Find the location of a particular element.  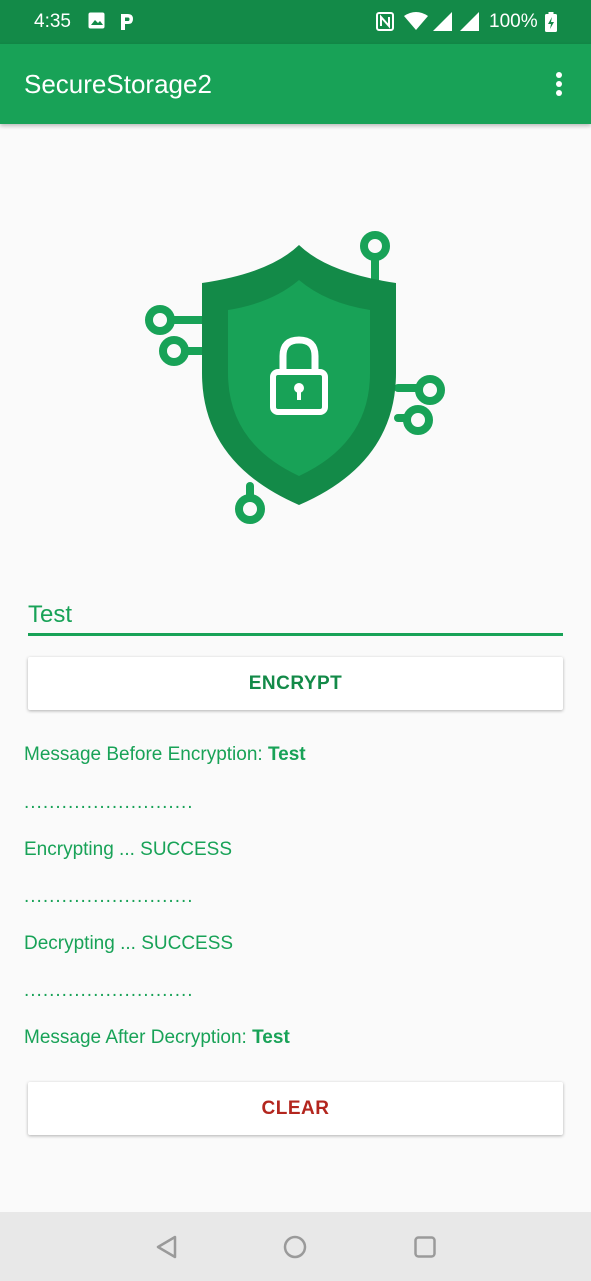

p-app-icon is located at coordinates (127, 24).